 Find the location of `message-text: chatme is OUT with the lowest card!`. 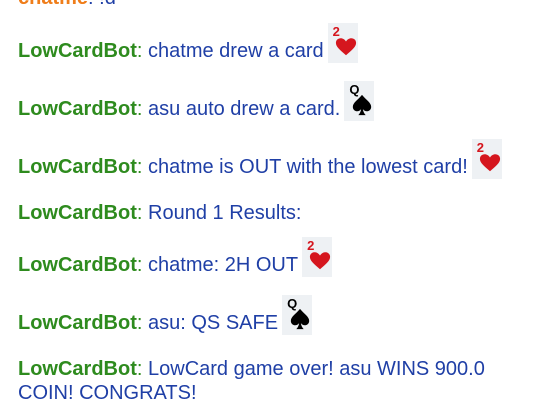

message-text: chatme is OUT with the lowest card! is located at coordinates (308, 167).